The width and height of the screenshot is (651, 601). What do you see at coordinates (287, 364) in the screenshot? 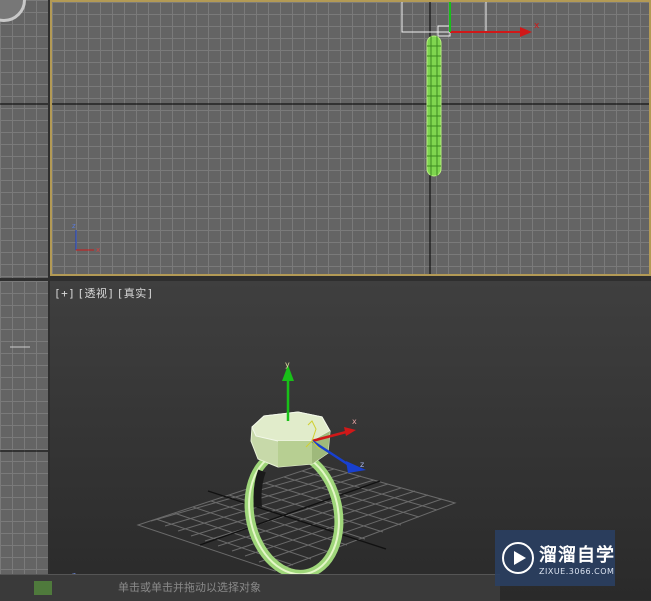
I see `svg-text: y` at bounding box center [287, 364].